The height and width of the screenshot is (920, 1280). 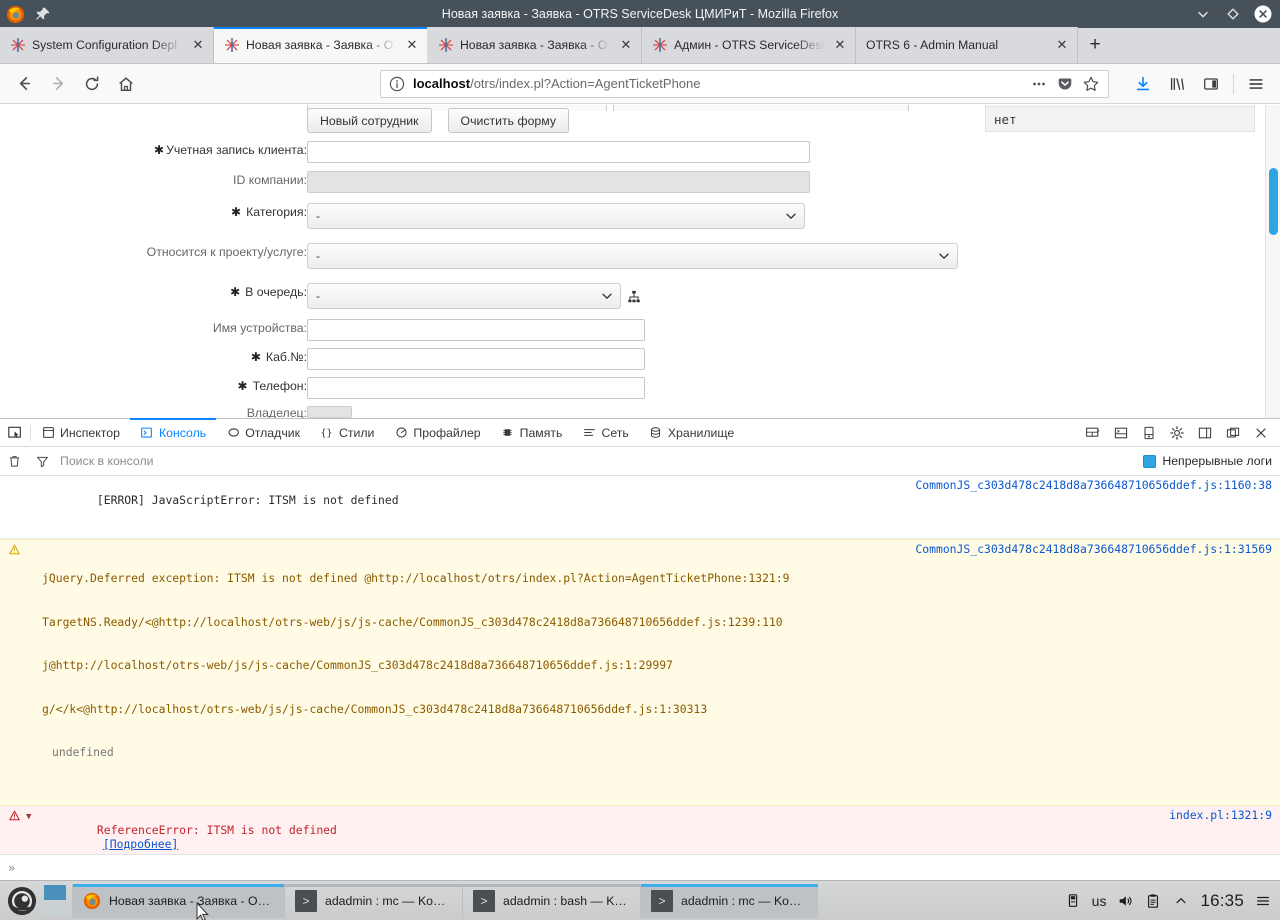 What do you see at coordinates (761, 108) in the screenshot?
I see `clipped-widget-top-right` at bounding box center [761, 108].